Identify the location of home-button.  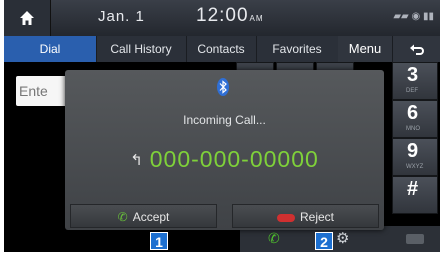
(27, 18).